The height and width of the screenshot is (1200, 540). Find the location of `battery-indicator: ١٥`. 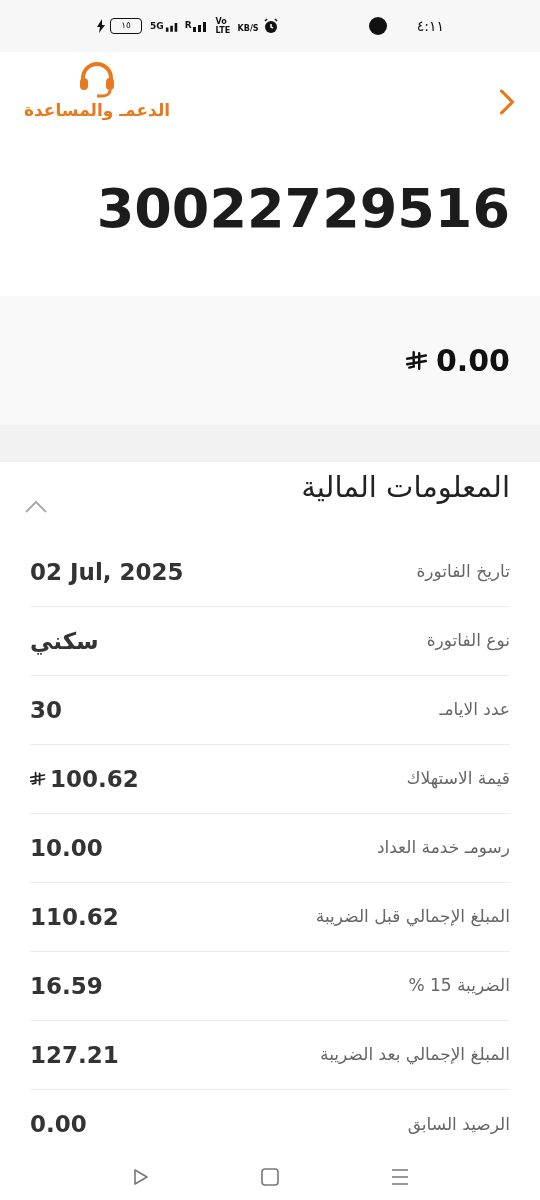

battery-indicator: ١٥ is located at coordinates (126, 26).